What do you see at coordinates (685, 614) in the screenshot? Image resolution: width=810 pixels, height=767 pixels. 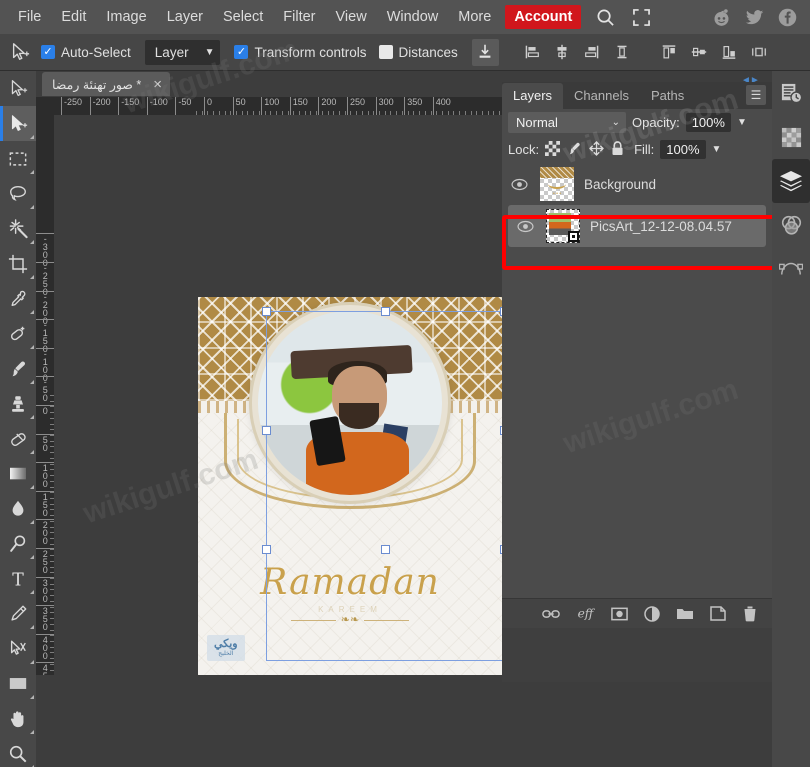 I see `new-group-icon` at bounding box center [685, 614].